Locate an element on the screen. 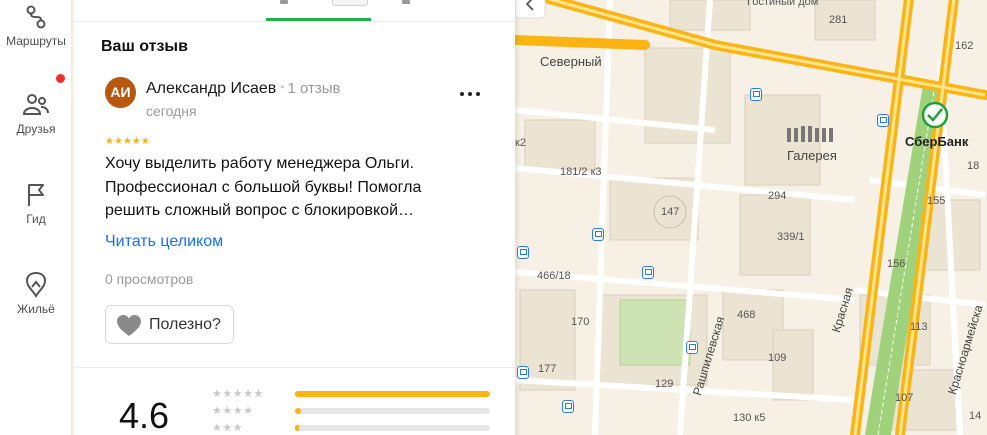  map-label-building: 109 is located at coordinates (777, 358).